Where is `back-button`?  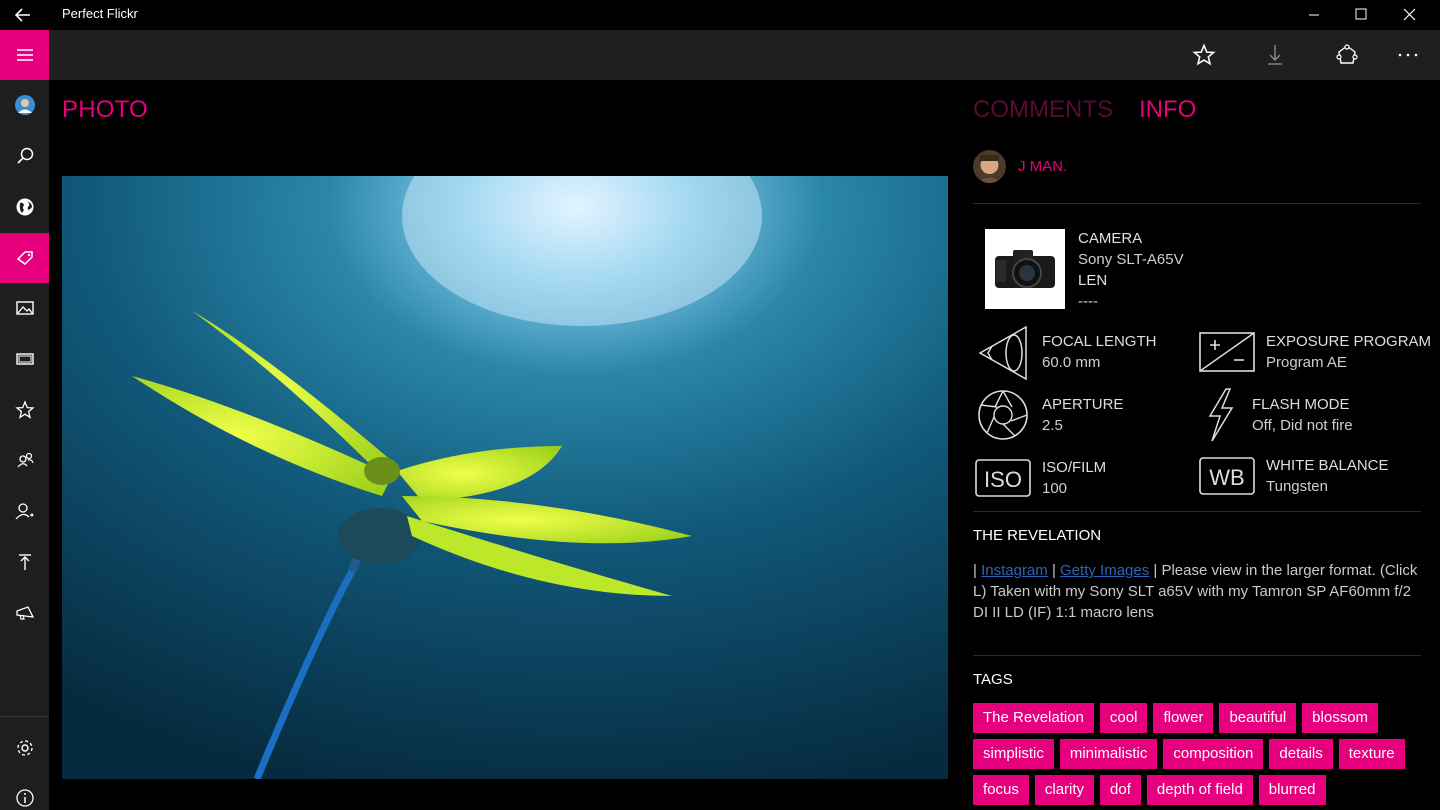
back-button is located at coordinates (24, 15).